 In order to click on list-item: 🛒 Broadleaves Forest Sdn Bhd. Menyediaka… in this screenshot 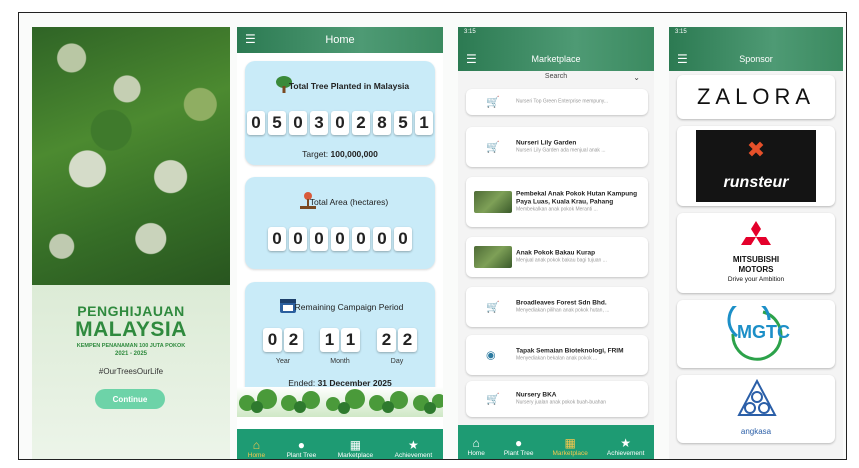, I will do `click(557, 307)`.